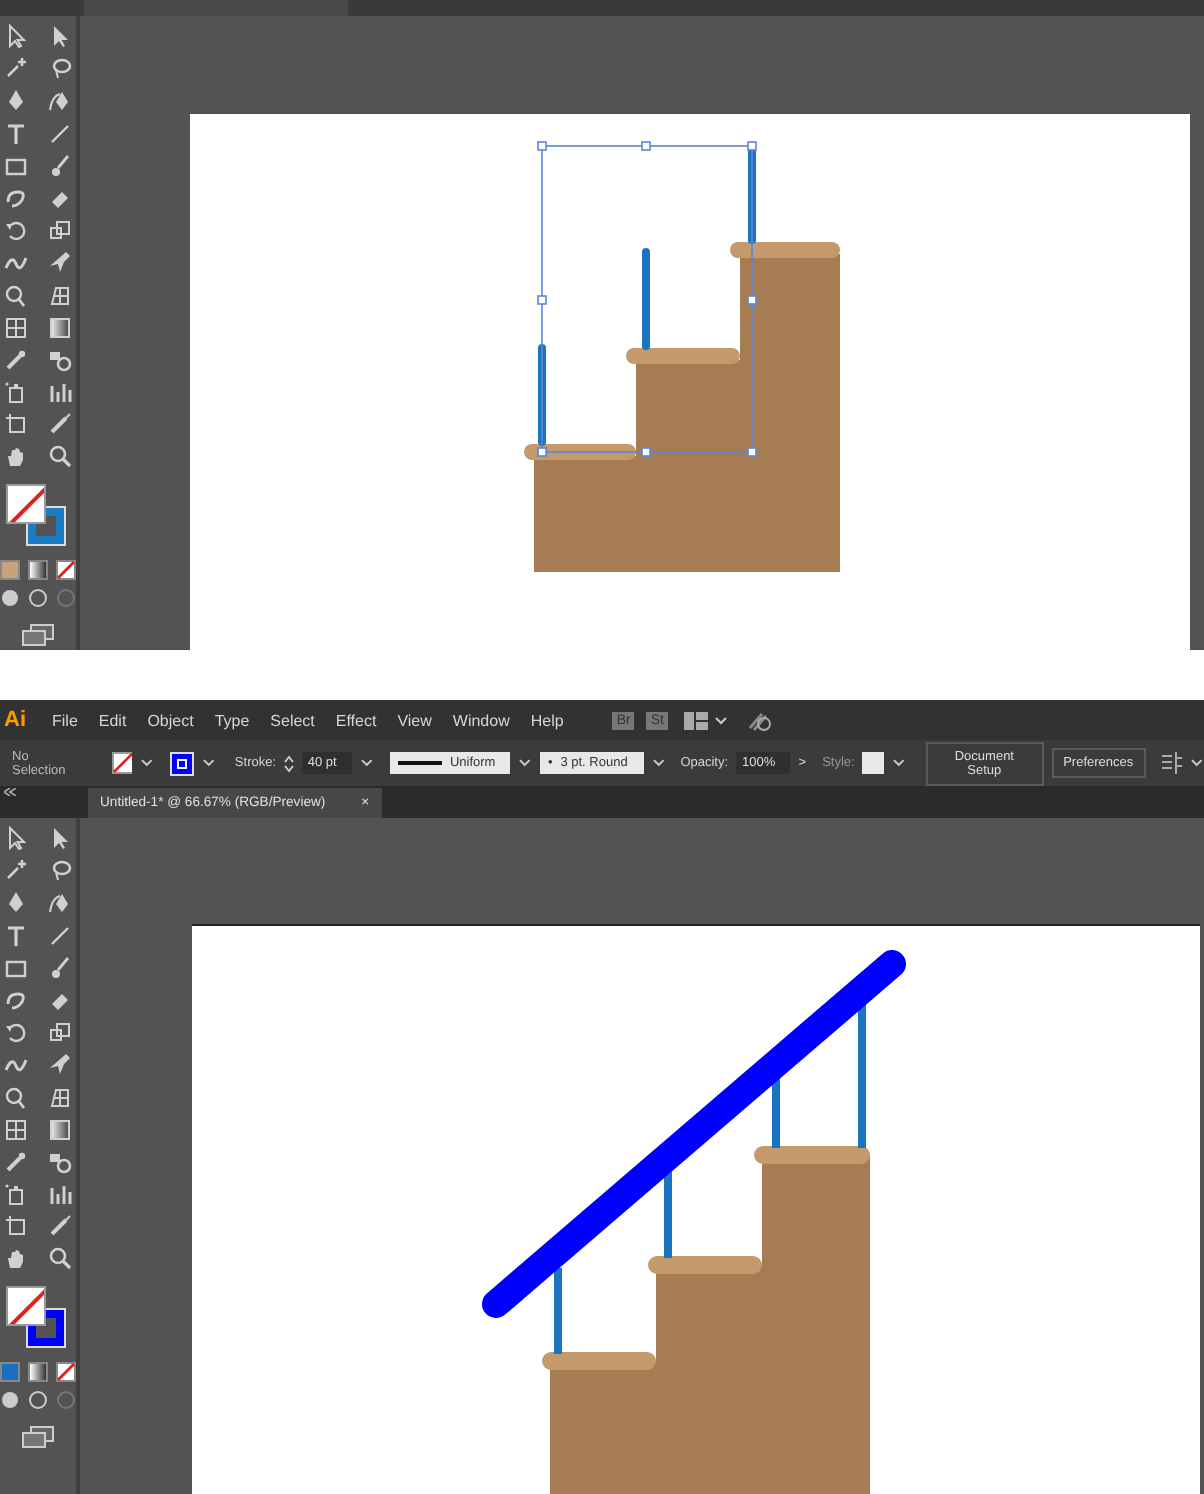 This screenshot has height=1494, width=1204. What do you see at coordinates (292, 720) in the screenshot?
I see `menu-item: Select` at bounding box center [292, 720].